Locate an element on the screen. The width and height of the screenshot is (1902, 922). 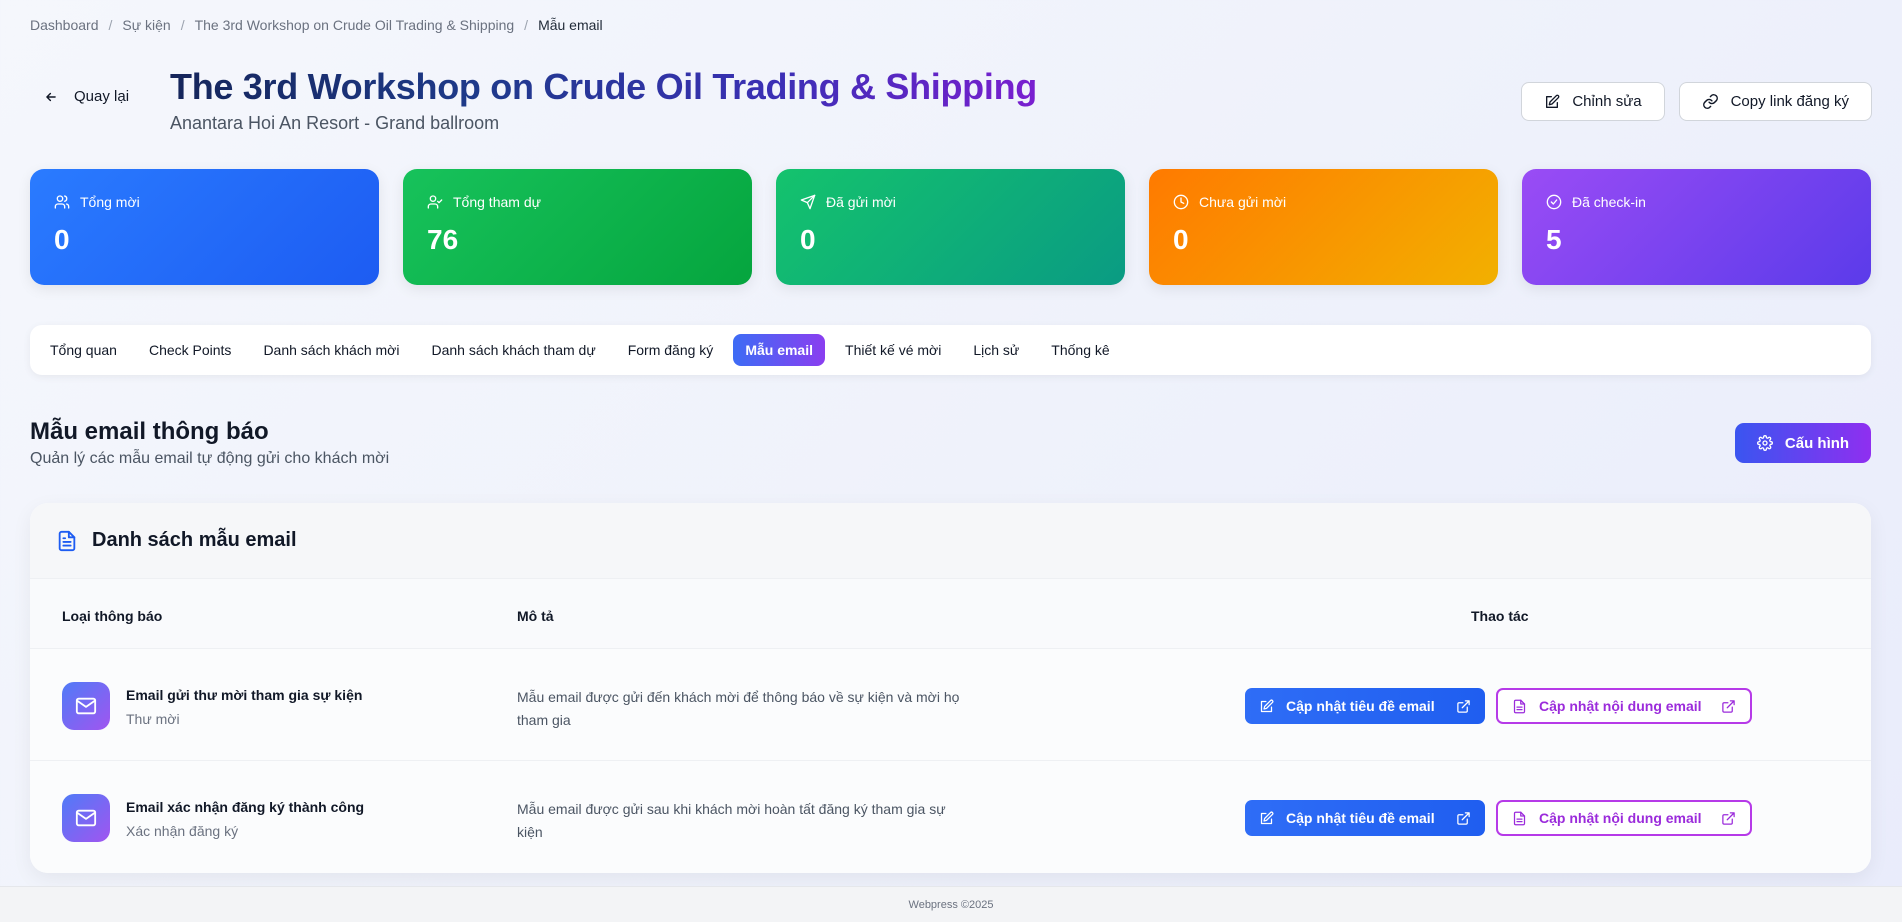
tab-statistics: Thống kê is located at coordinates (1080, 350).